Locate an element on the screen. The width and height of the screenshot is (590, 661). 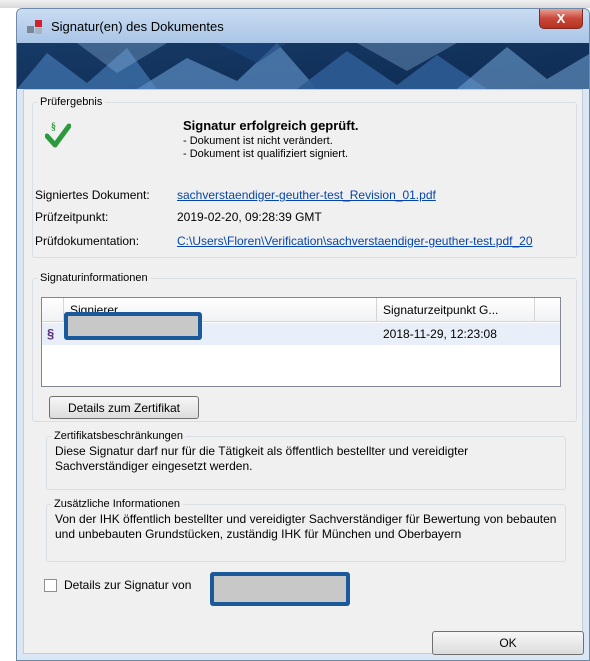
paragraph-icon: § is located at coordinates (51, 333).